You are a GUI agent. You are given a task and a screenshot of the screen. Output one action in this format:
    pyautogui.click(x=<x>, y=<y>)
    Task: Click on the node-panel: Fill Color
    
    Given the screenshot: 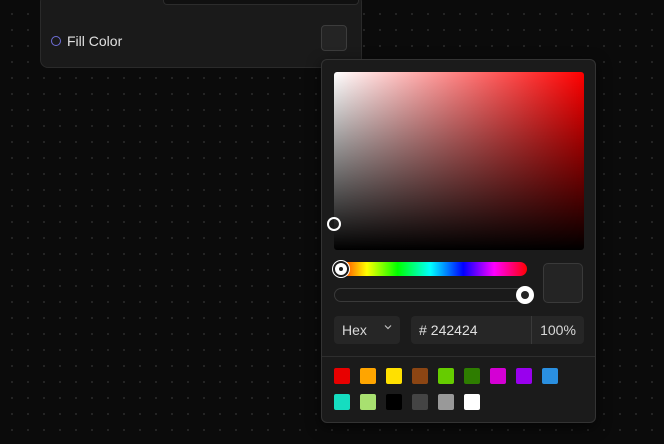 What is the action you would take?
    pyautogui.click(x=201, y=34)
    